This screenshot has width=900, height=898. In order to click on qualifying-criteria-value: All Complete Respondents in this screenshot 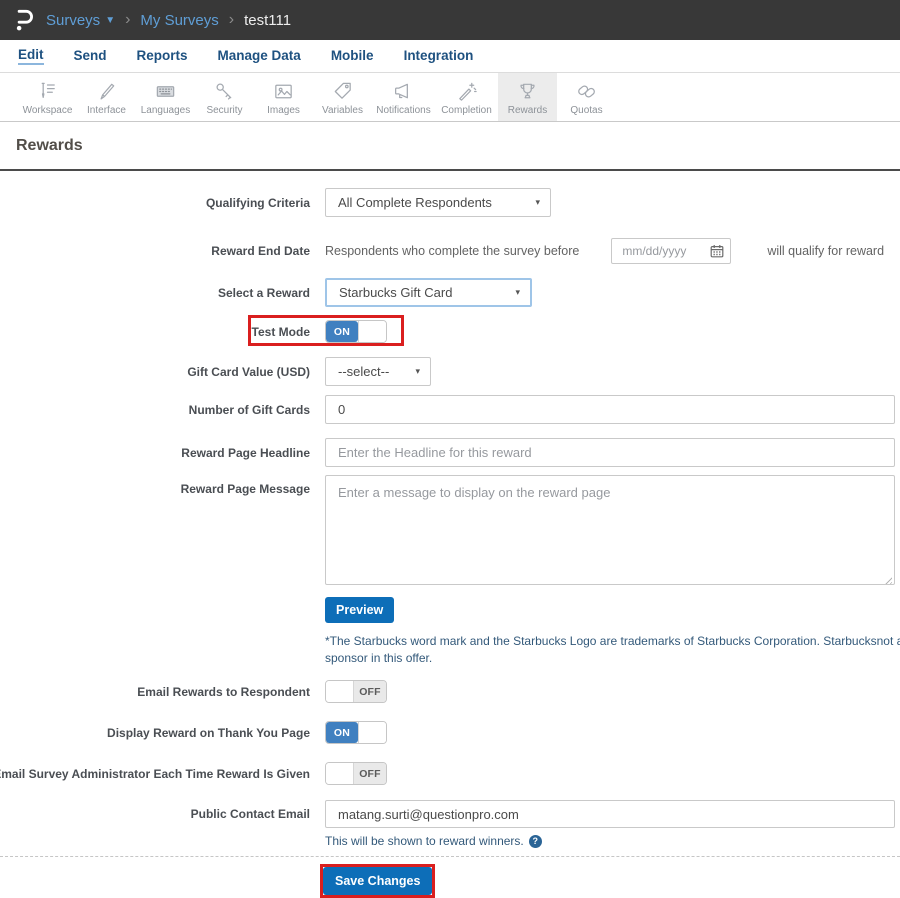, I will do `click(415, 202)`.